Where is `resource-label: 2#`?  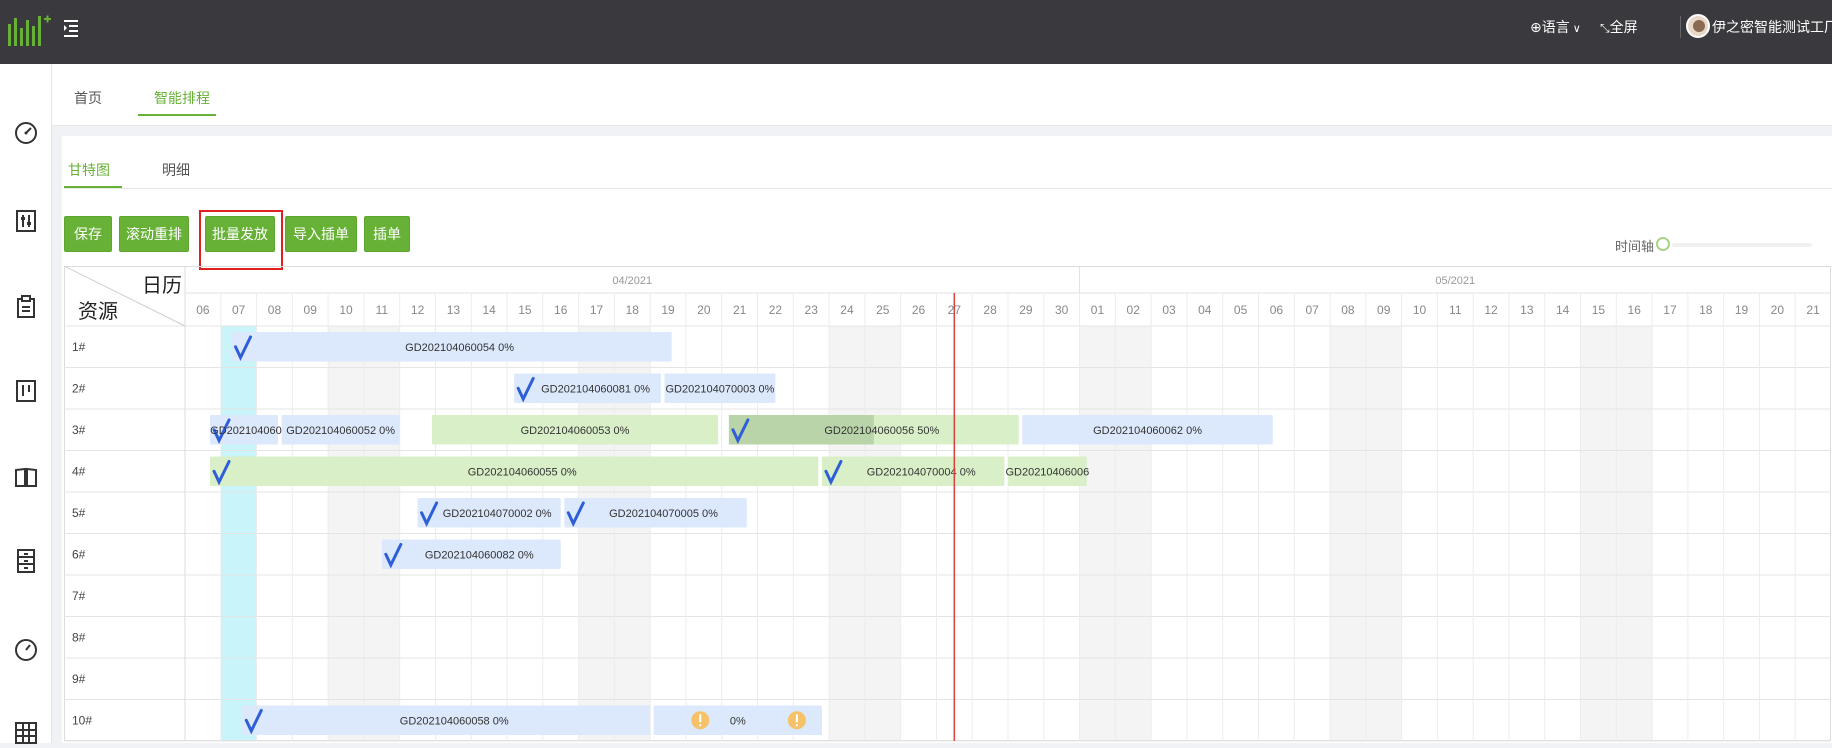
resource-label: 2# is located at coordinates (79, 388).